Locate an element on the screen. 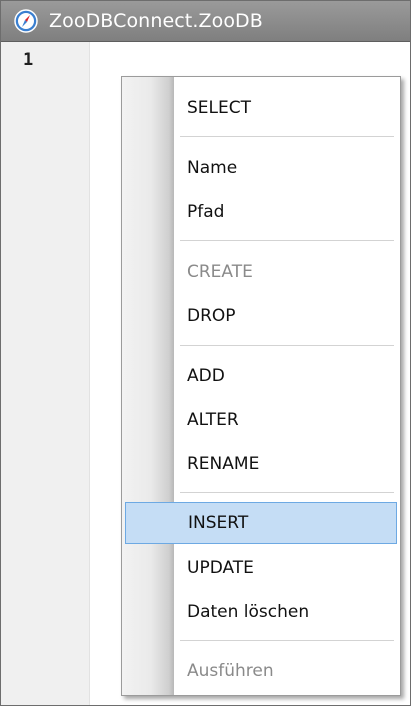 This screenshot has width=411, height=706. window-title: ZooDBConnect.ZooDB is located at coordinates (156, 21).